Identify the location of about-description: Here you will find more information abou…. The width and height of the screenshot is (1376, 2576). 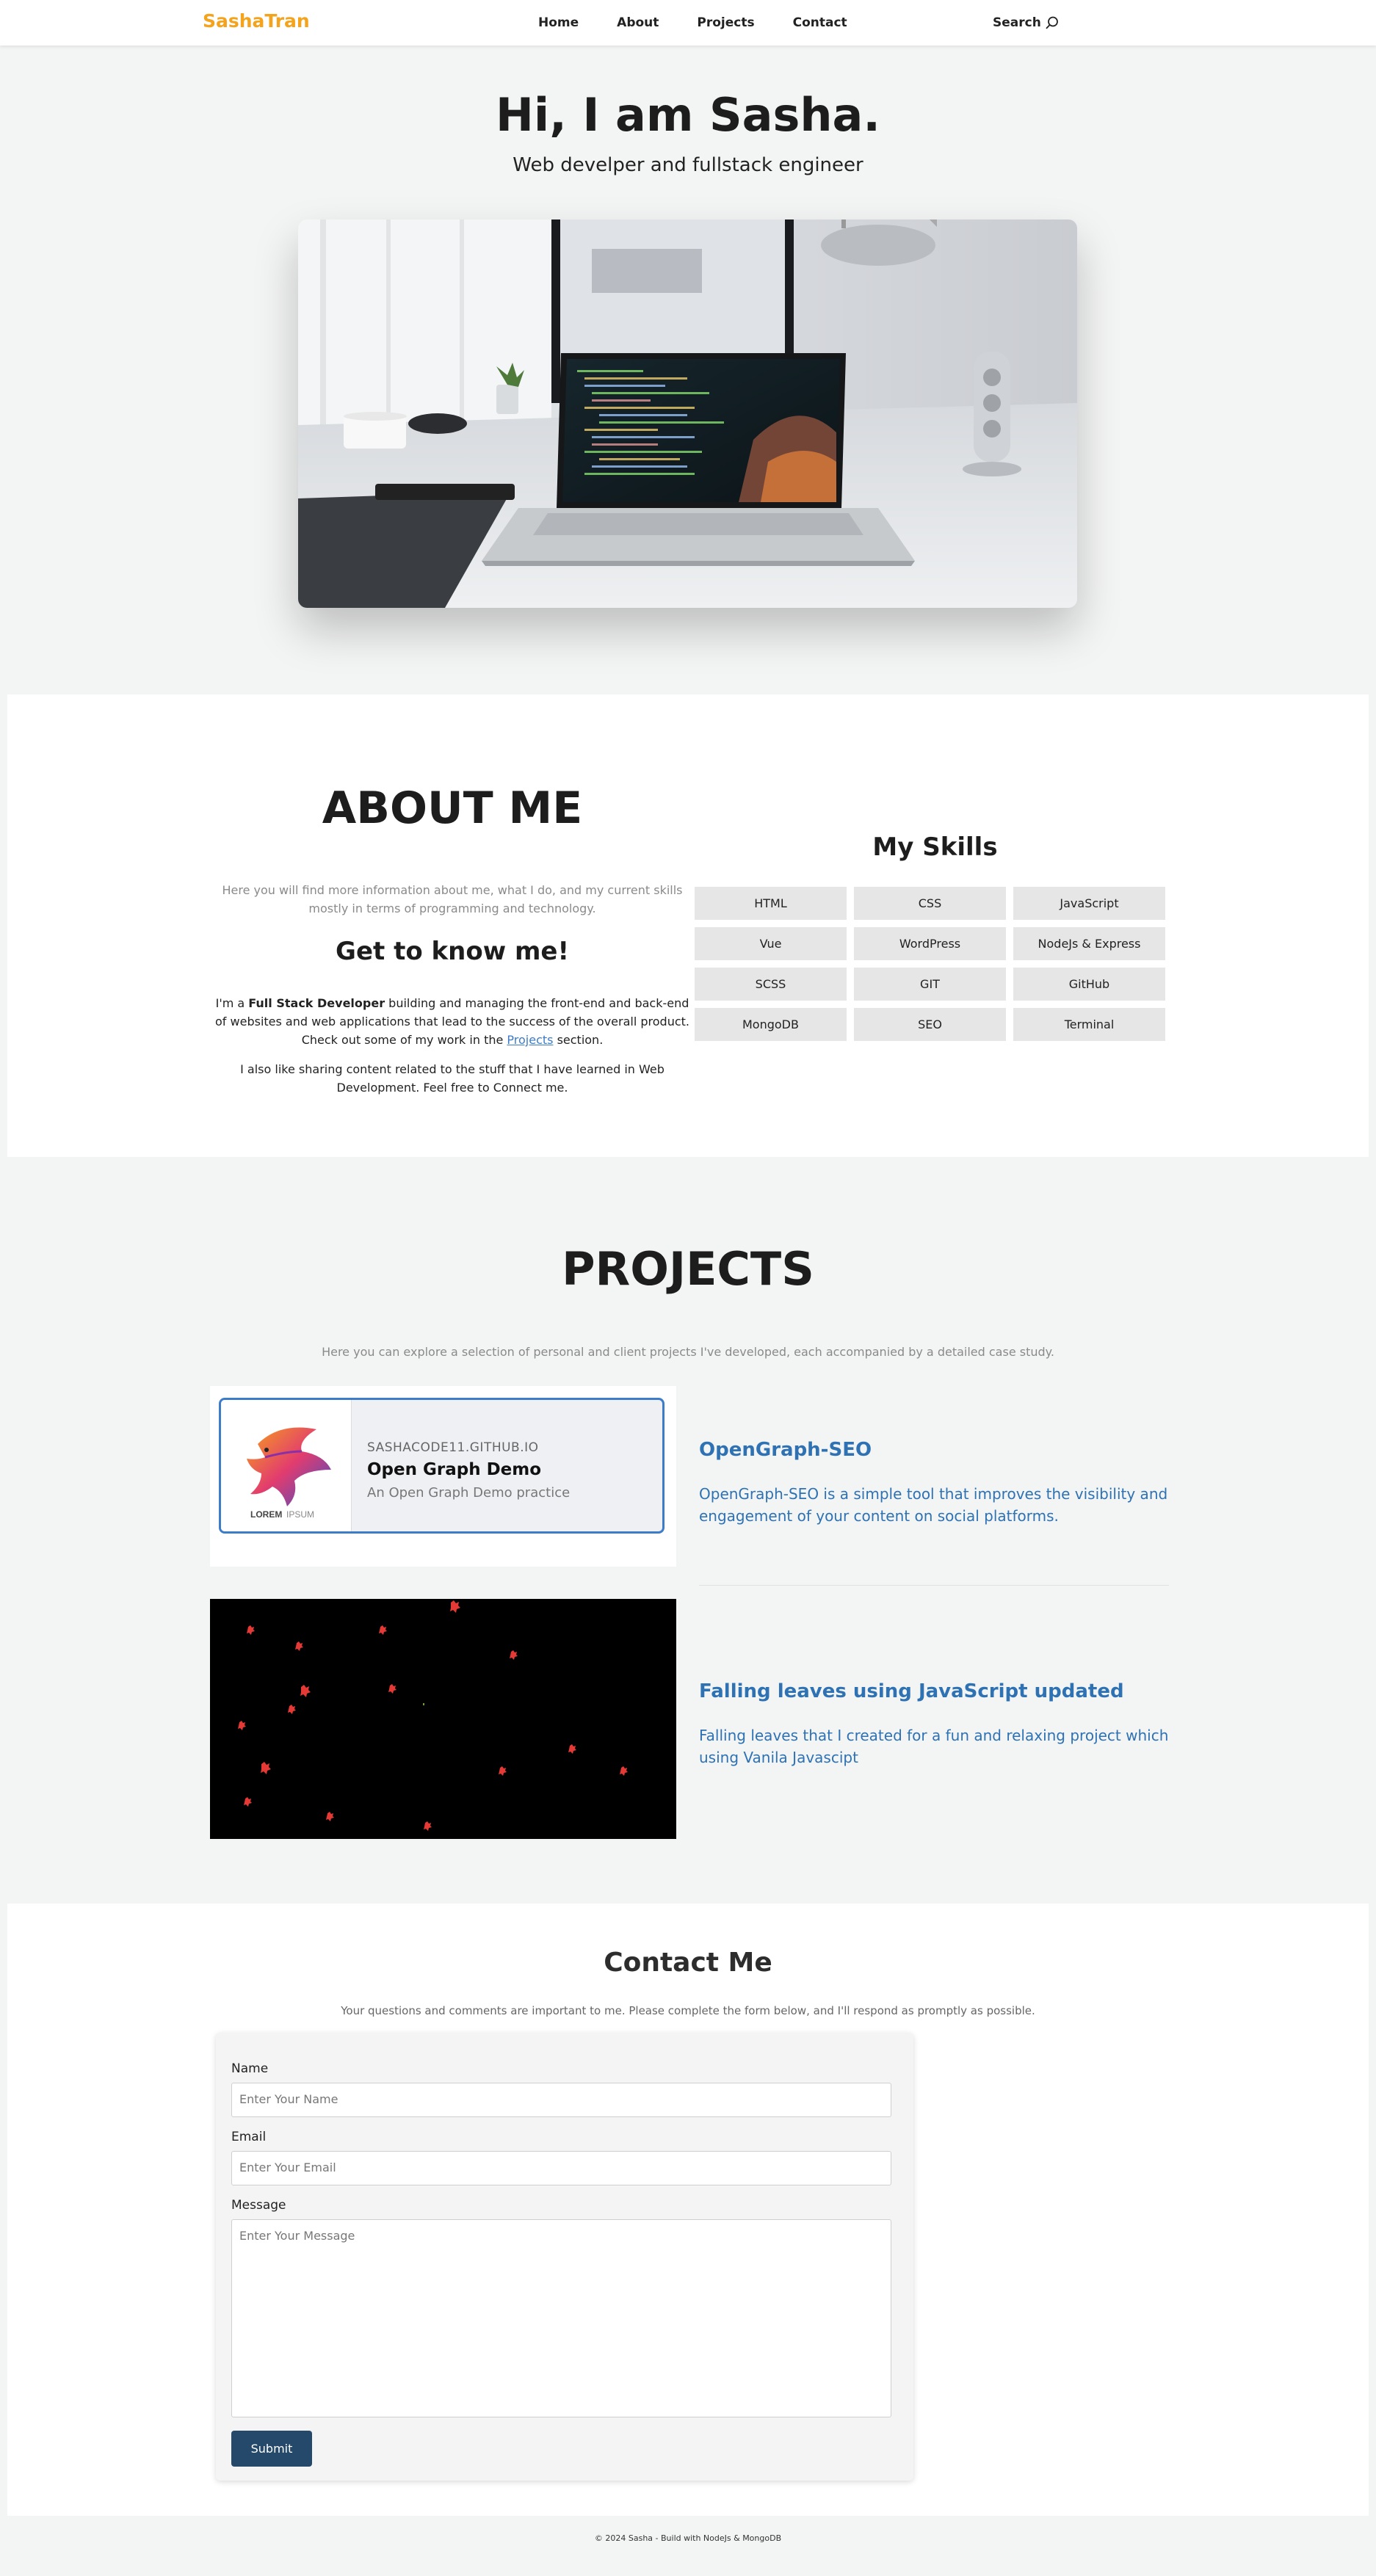
(453, 899).